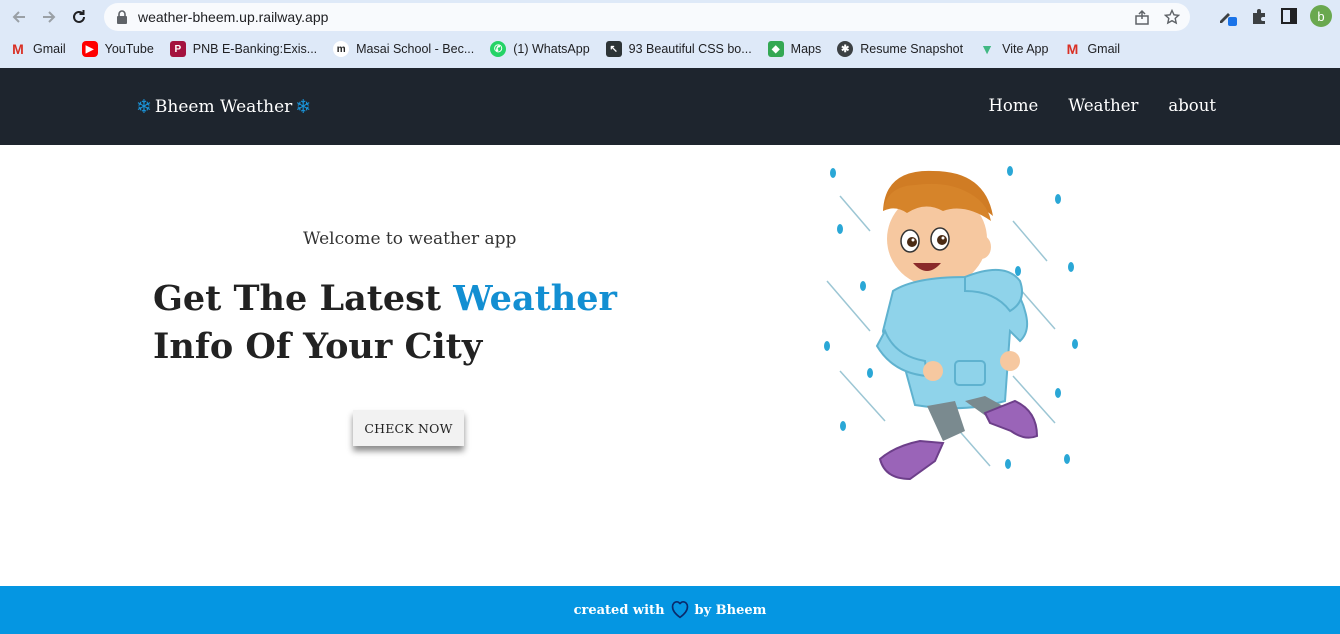 This screenshot has width=1340, height=634. What do you see at coordinates (647, 17) in the screenshot?
I see `address-bar: weather-bheem.up.railway.app` at bounding box center [647, 17].